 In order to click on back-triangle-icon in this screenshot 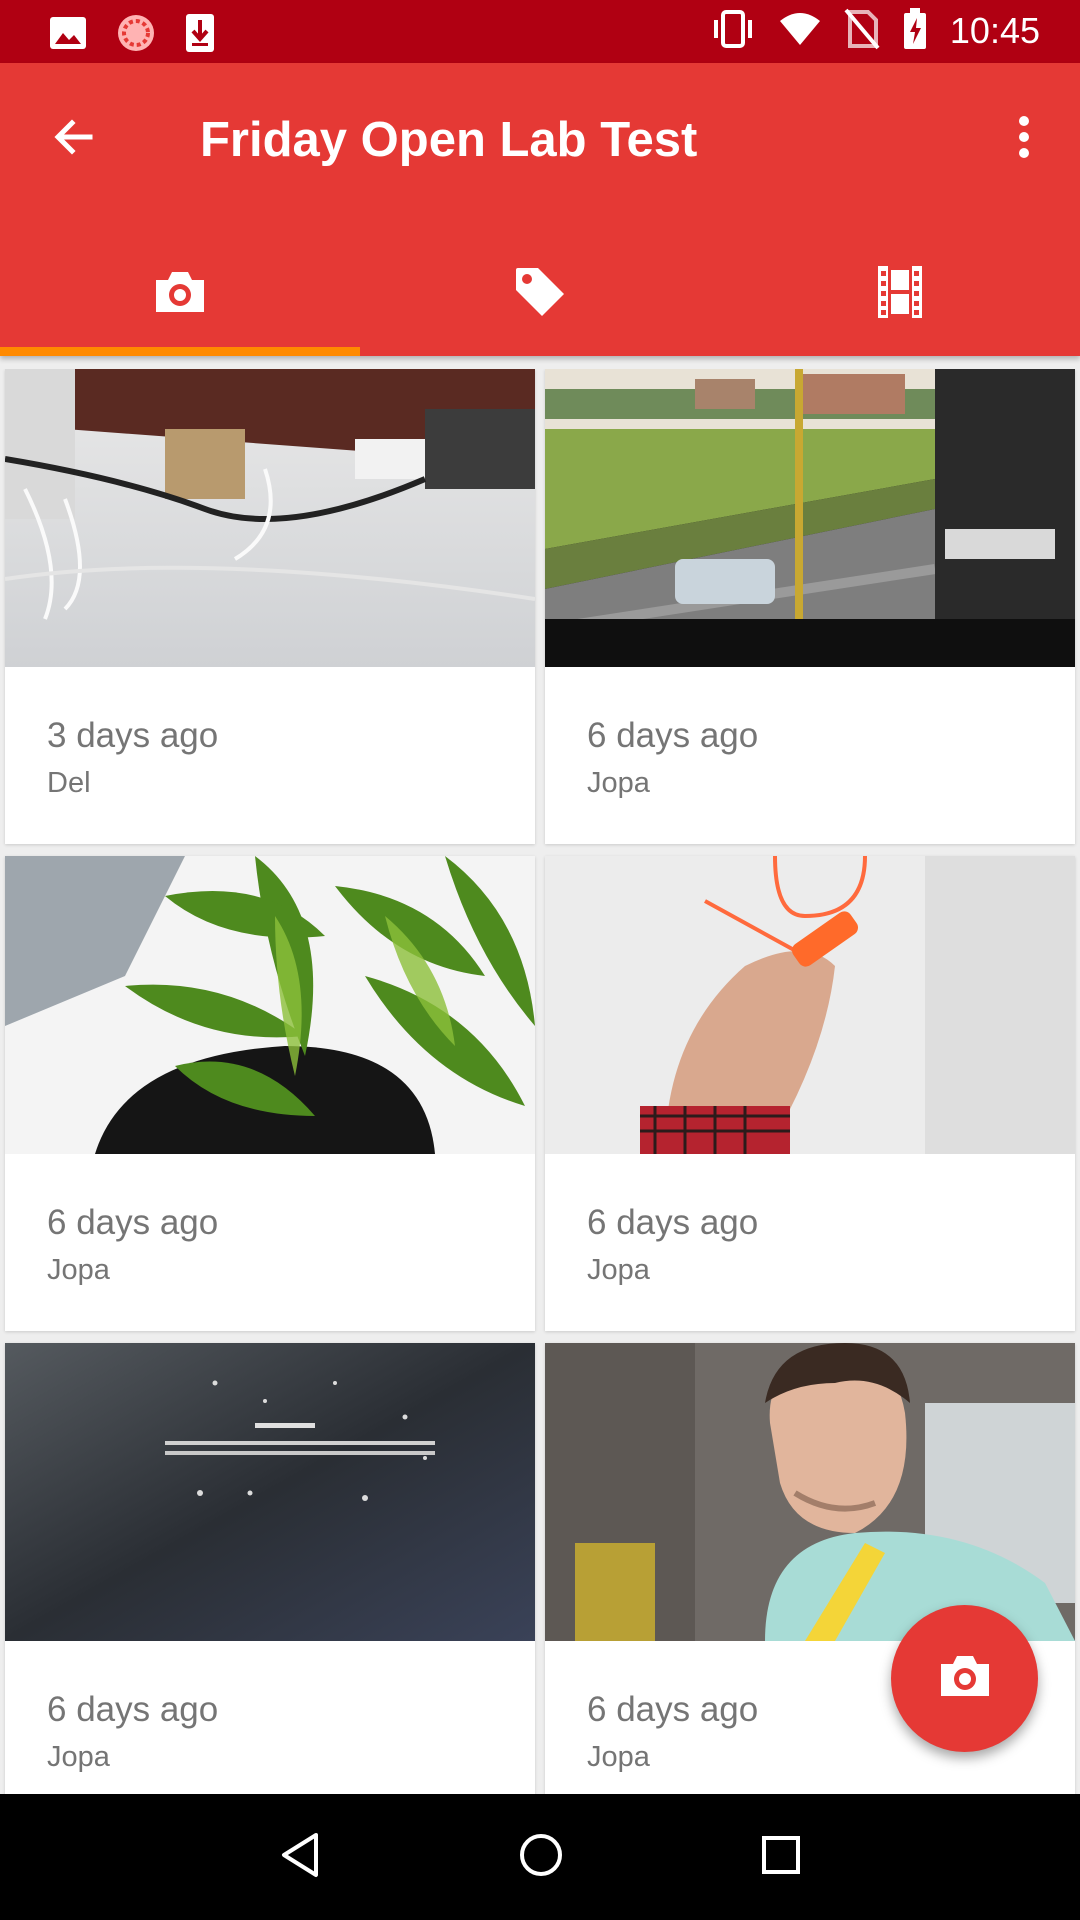, I will do `click(300, 1857)`.